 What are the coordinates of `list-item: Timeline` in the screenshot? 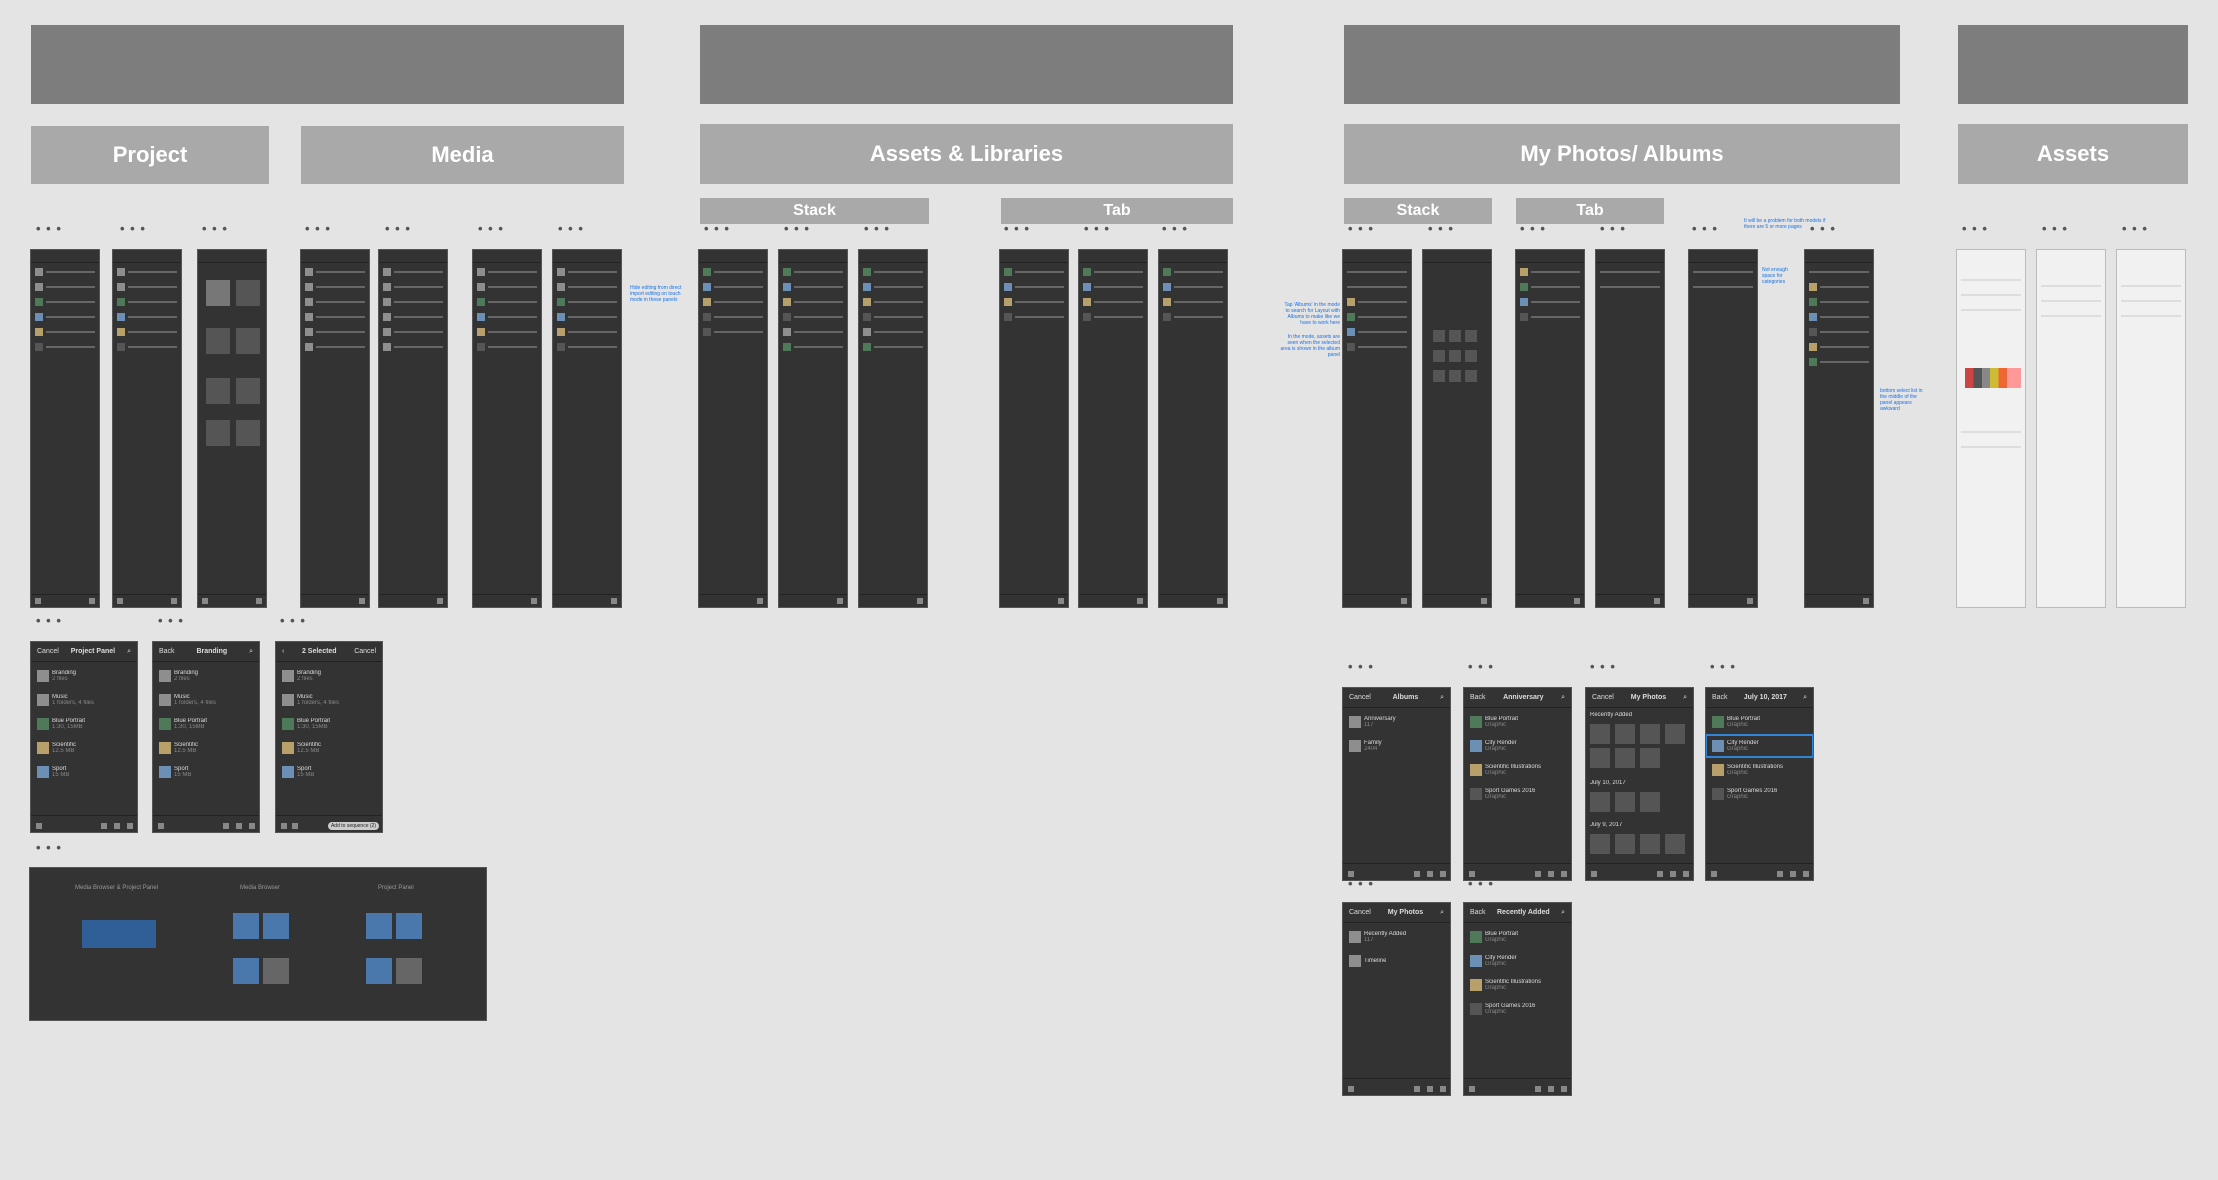 It's located at (1396, 961).